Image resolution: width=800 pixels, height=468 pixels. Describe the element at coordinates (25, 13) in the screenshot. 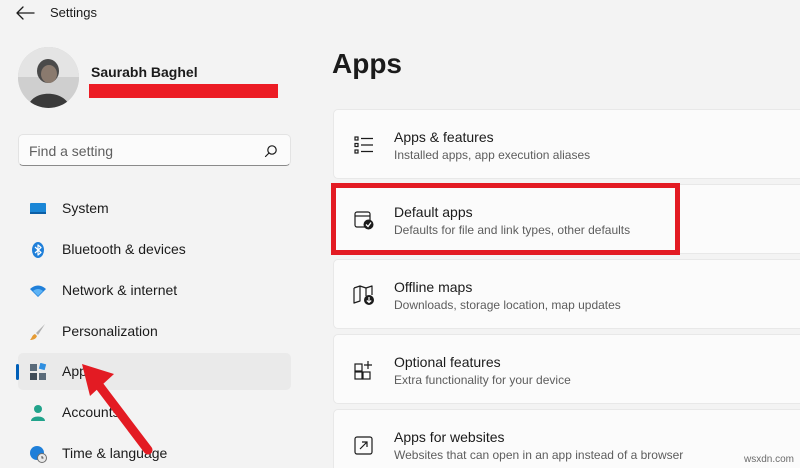

I see `back-arrow-icon` at that location.